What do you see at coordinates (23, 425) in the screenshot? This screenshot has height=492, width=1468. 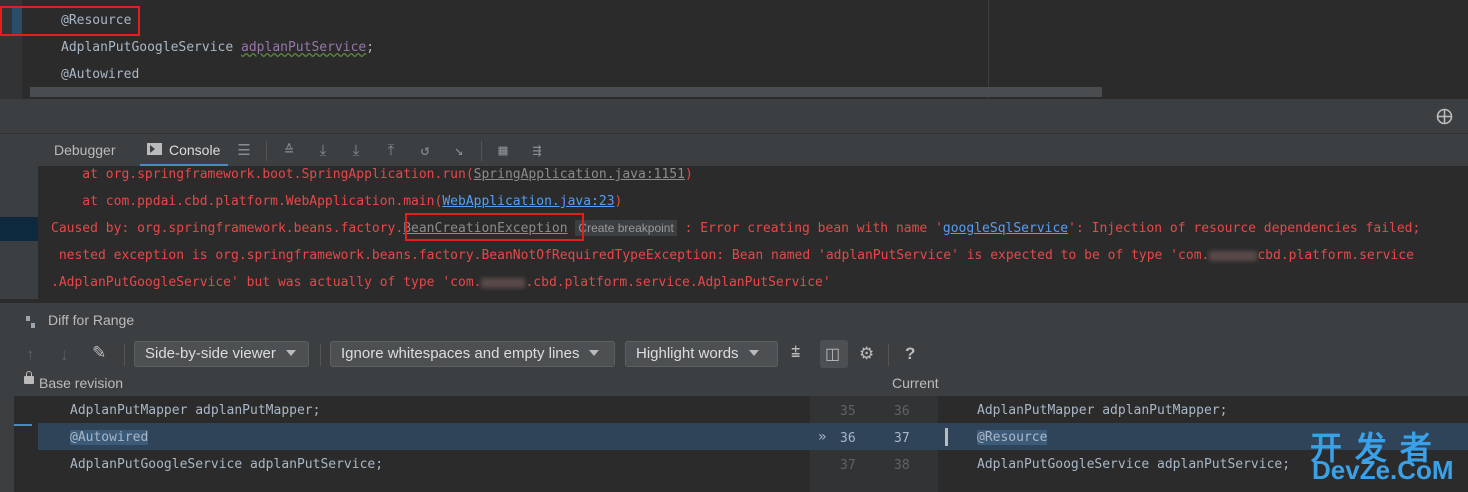 I see `change-marker` at bounding box center [23, 425].